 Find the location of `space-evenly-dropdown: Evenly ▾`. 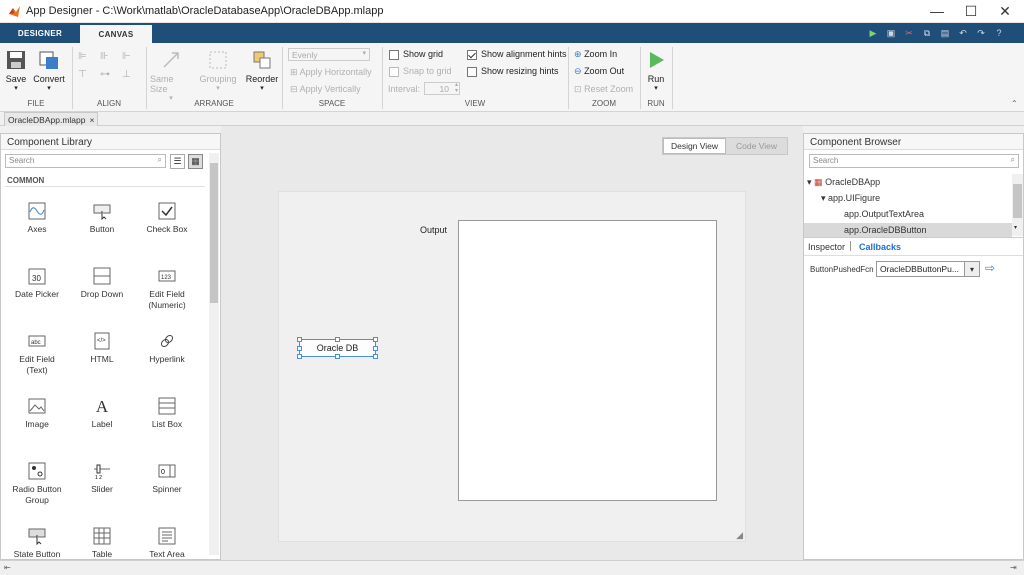

space-evenly-dropdown: Evenly ▾ is located at coordinates (329, 54).